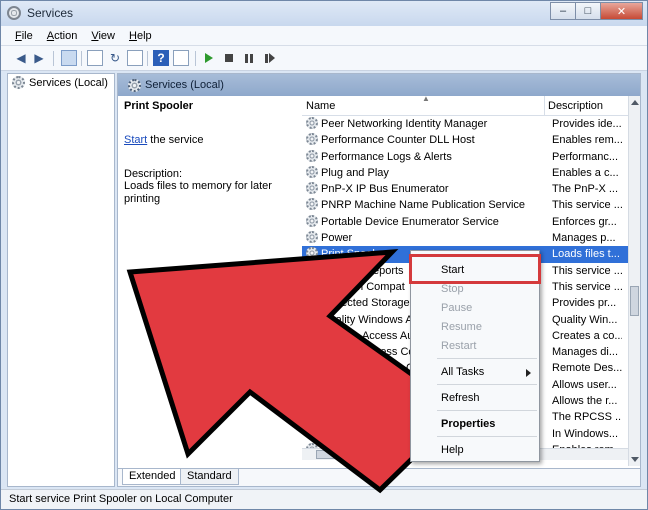 This screenshot has width=648, height=510. What do you see at coordinates (324, 36) in the screenshot?
I see `menu-bar: File Action View Help` at bounding box center [324, 36].